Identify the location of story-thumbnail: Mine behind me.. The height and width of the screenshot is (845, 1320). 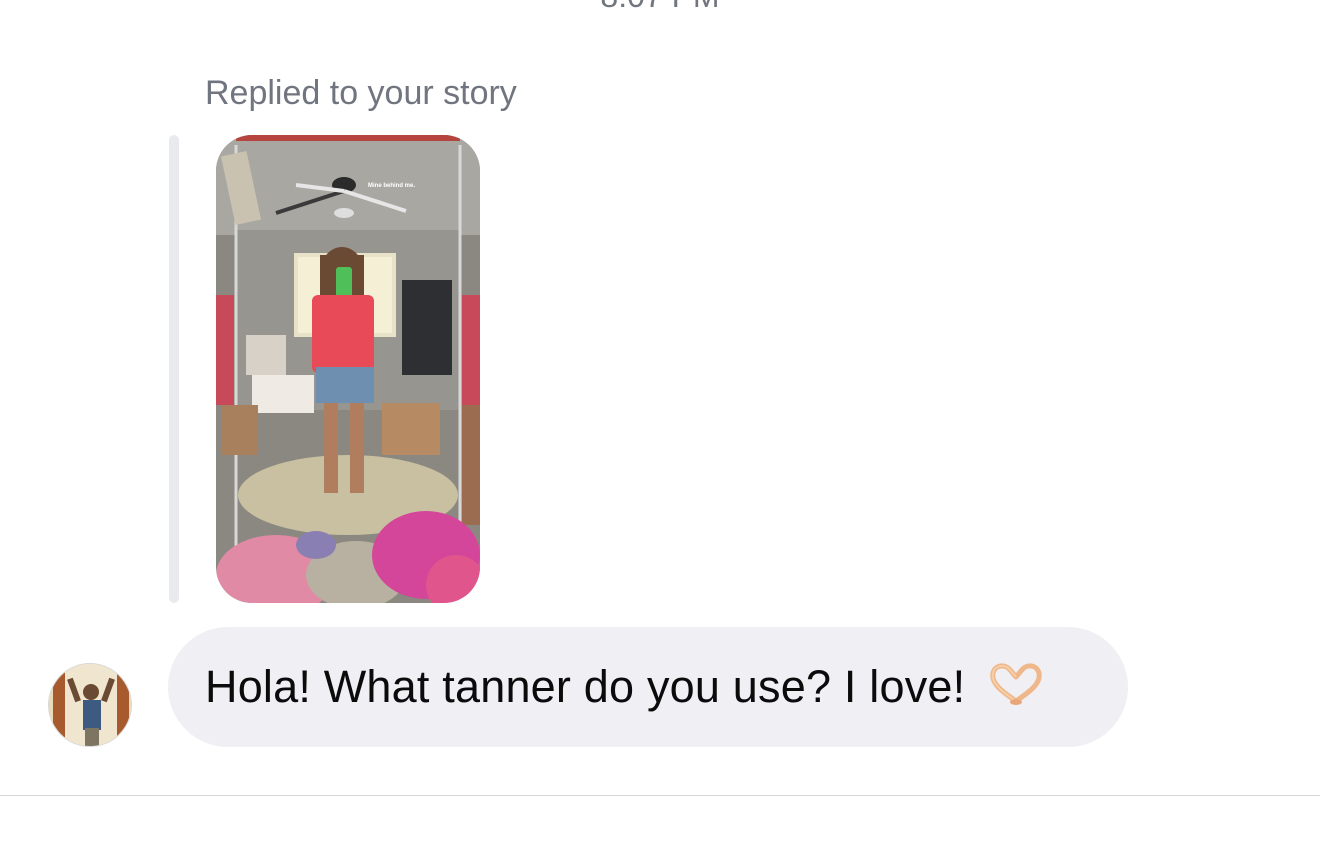
(348, 369).